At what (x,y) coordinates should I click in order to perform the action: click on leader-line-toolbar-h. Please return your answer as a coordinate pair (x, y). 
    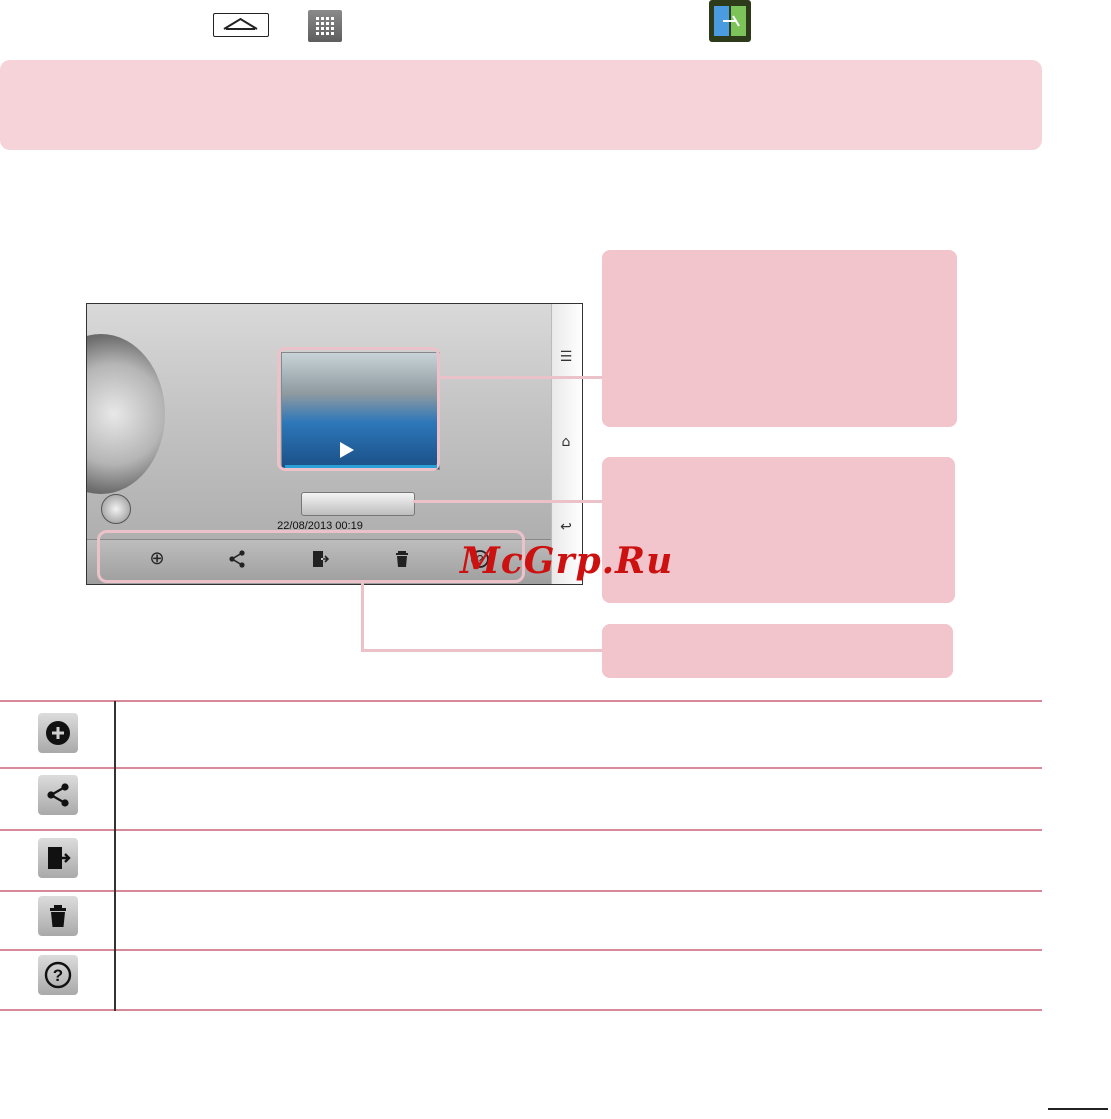
    Looking at the image, I should click on (481, 650).